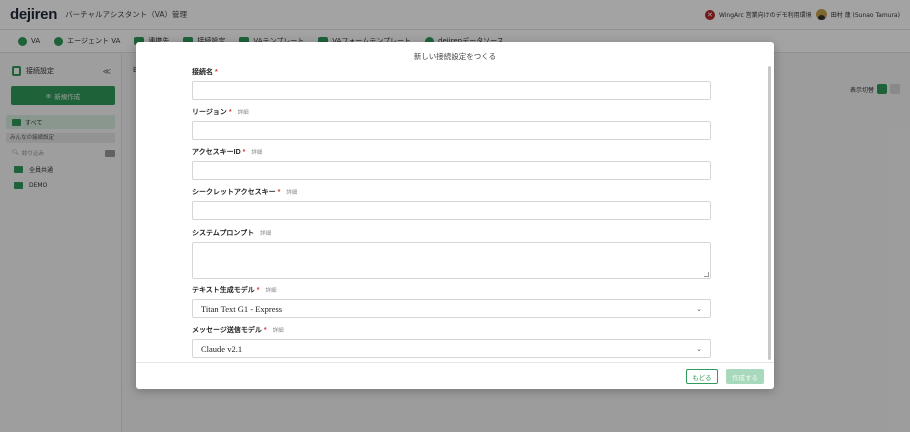  What do you see at coordinates (451, 260) in the screenshot?
I see `system-prompt-textarea` at bounding box center [451, 260].